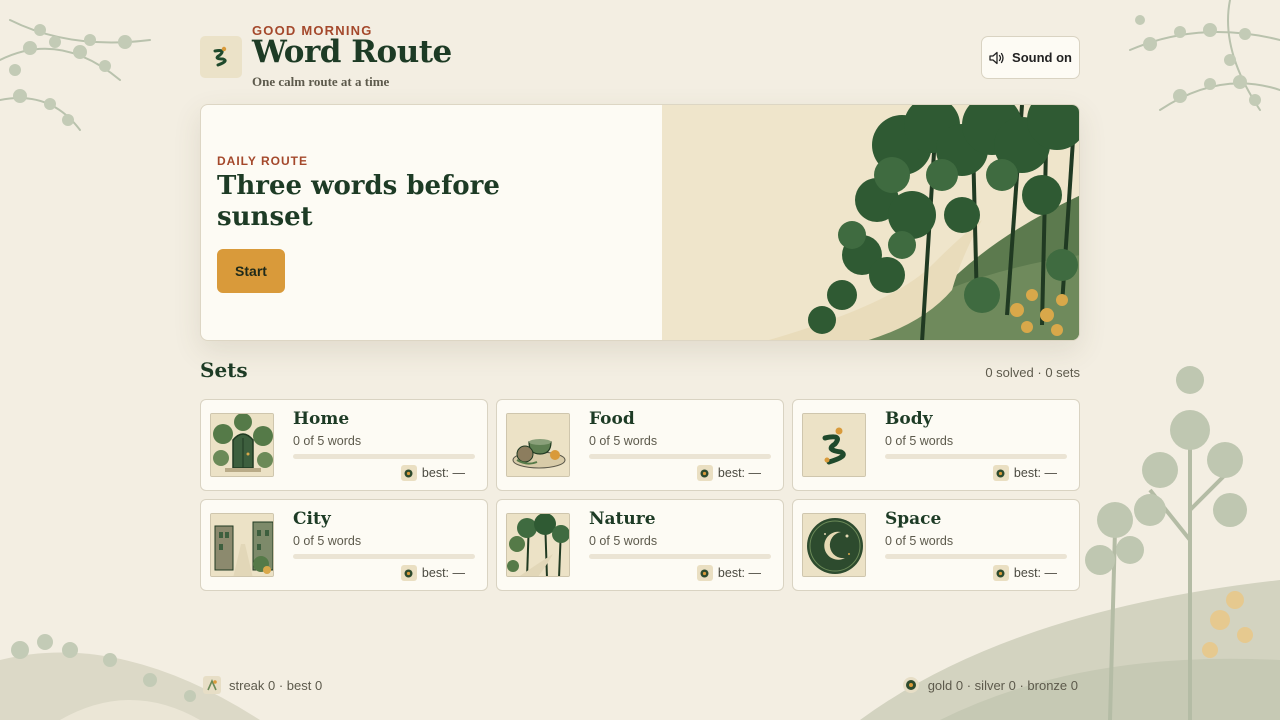 The height and width of the screenshot is (720, 1280). Describe the element at coordinates (321, 81) in the screenshot. I see `tagline: One calm route at a time` at that location.